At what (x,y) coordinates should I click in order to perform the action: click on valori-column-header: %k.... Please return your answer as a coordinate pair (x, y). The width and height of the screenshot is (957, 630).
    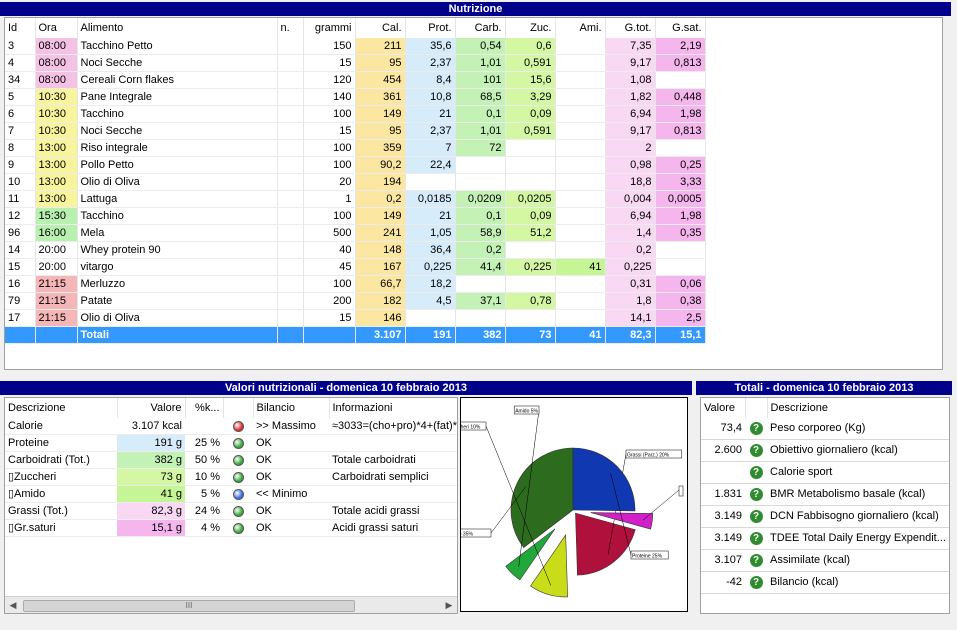
    Looking at the image, I should click on (204, 408).